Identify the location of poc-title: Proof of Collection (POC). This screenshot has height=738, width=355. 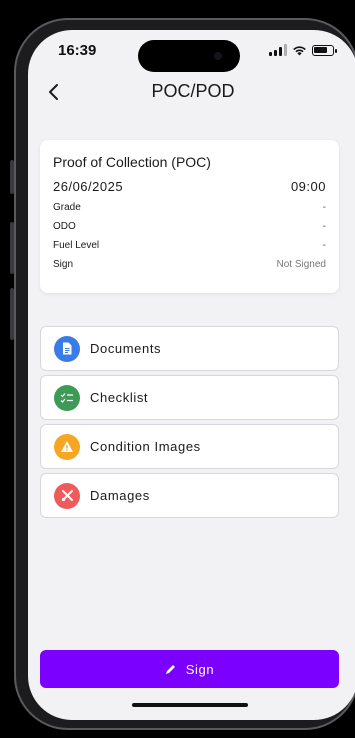
(132, 162).